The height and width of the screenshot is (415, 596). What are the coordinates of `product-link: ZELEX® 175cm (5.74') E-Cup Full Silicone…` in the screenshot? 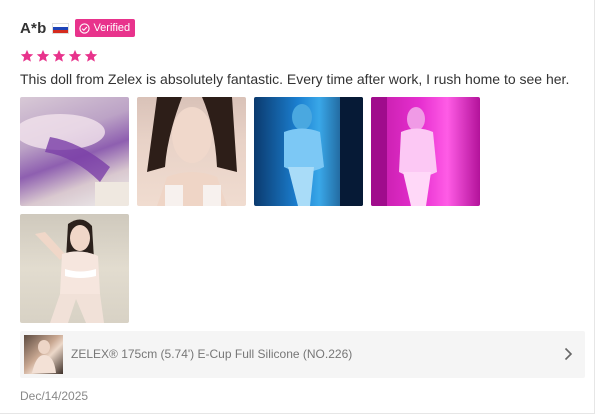 It's located at (302, 354).